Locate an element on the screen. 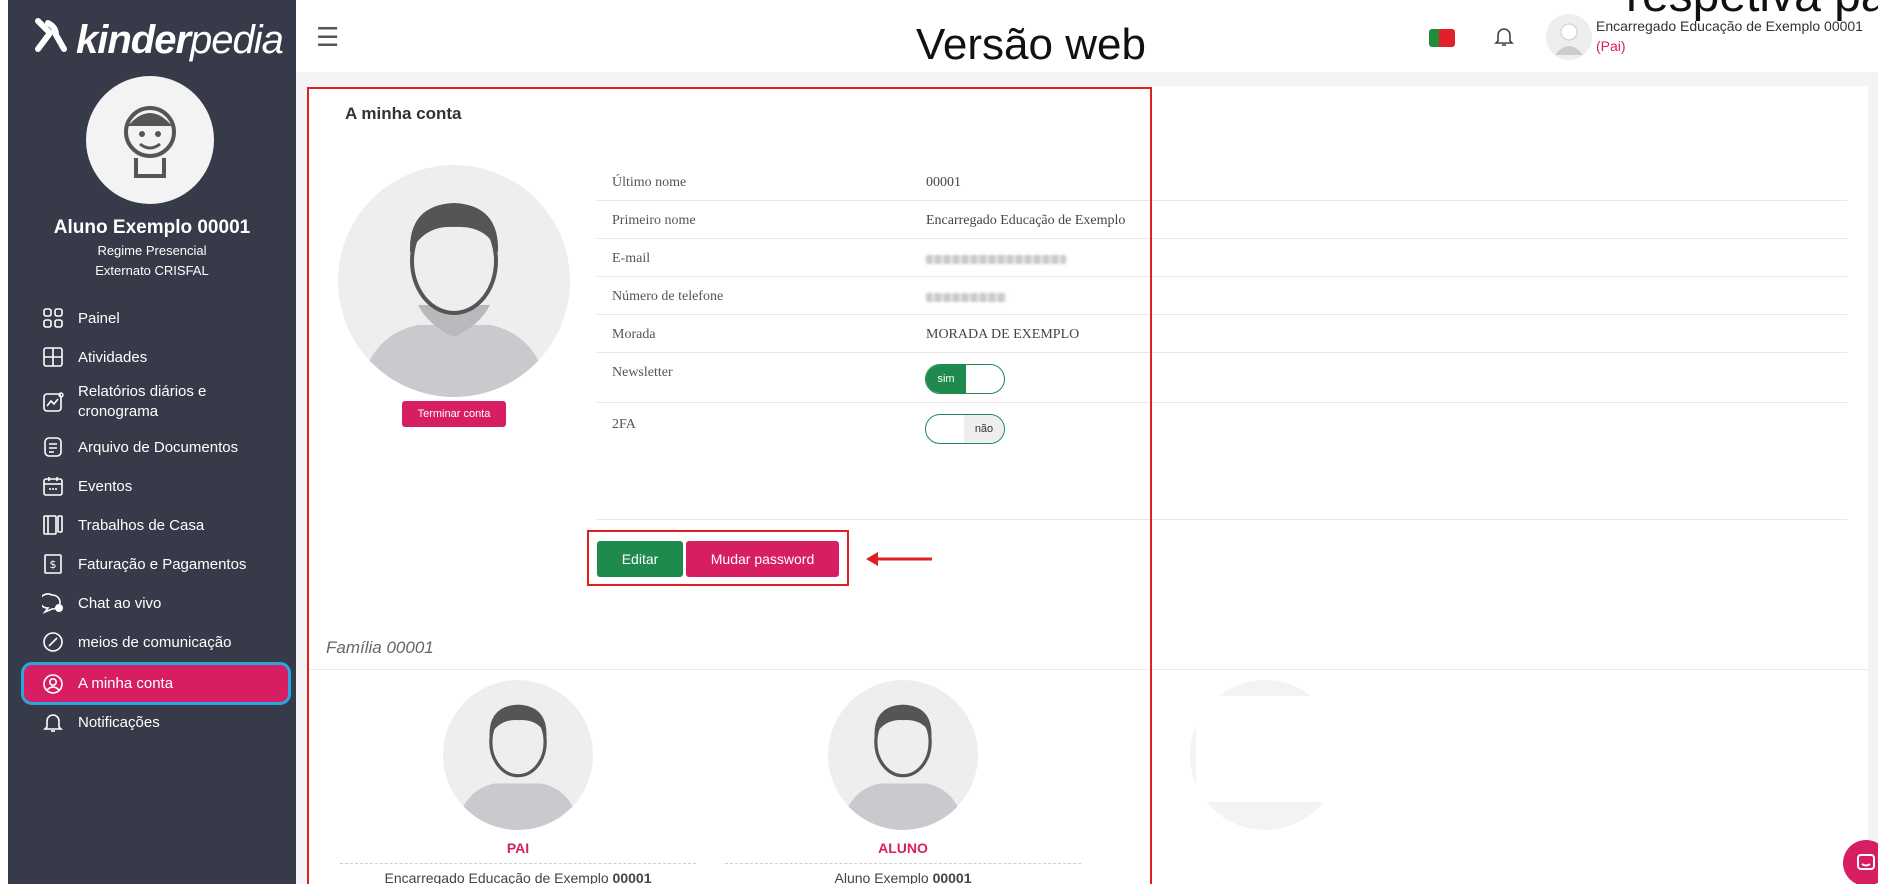 This screenshot has height=884, width=1878. sidebar-item-notificacoes: Notificações is located at coordinates (156, 722).